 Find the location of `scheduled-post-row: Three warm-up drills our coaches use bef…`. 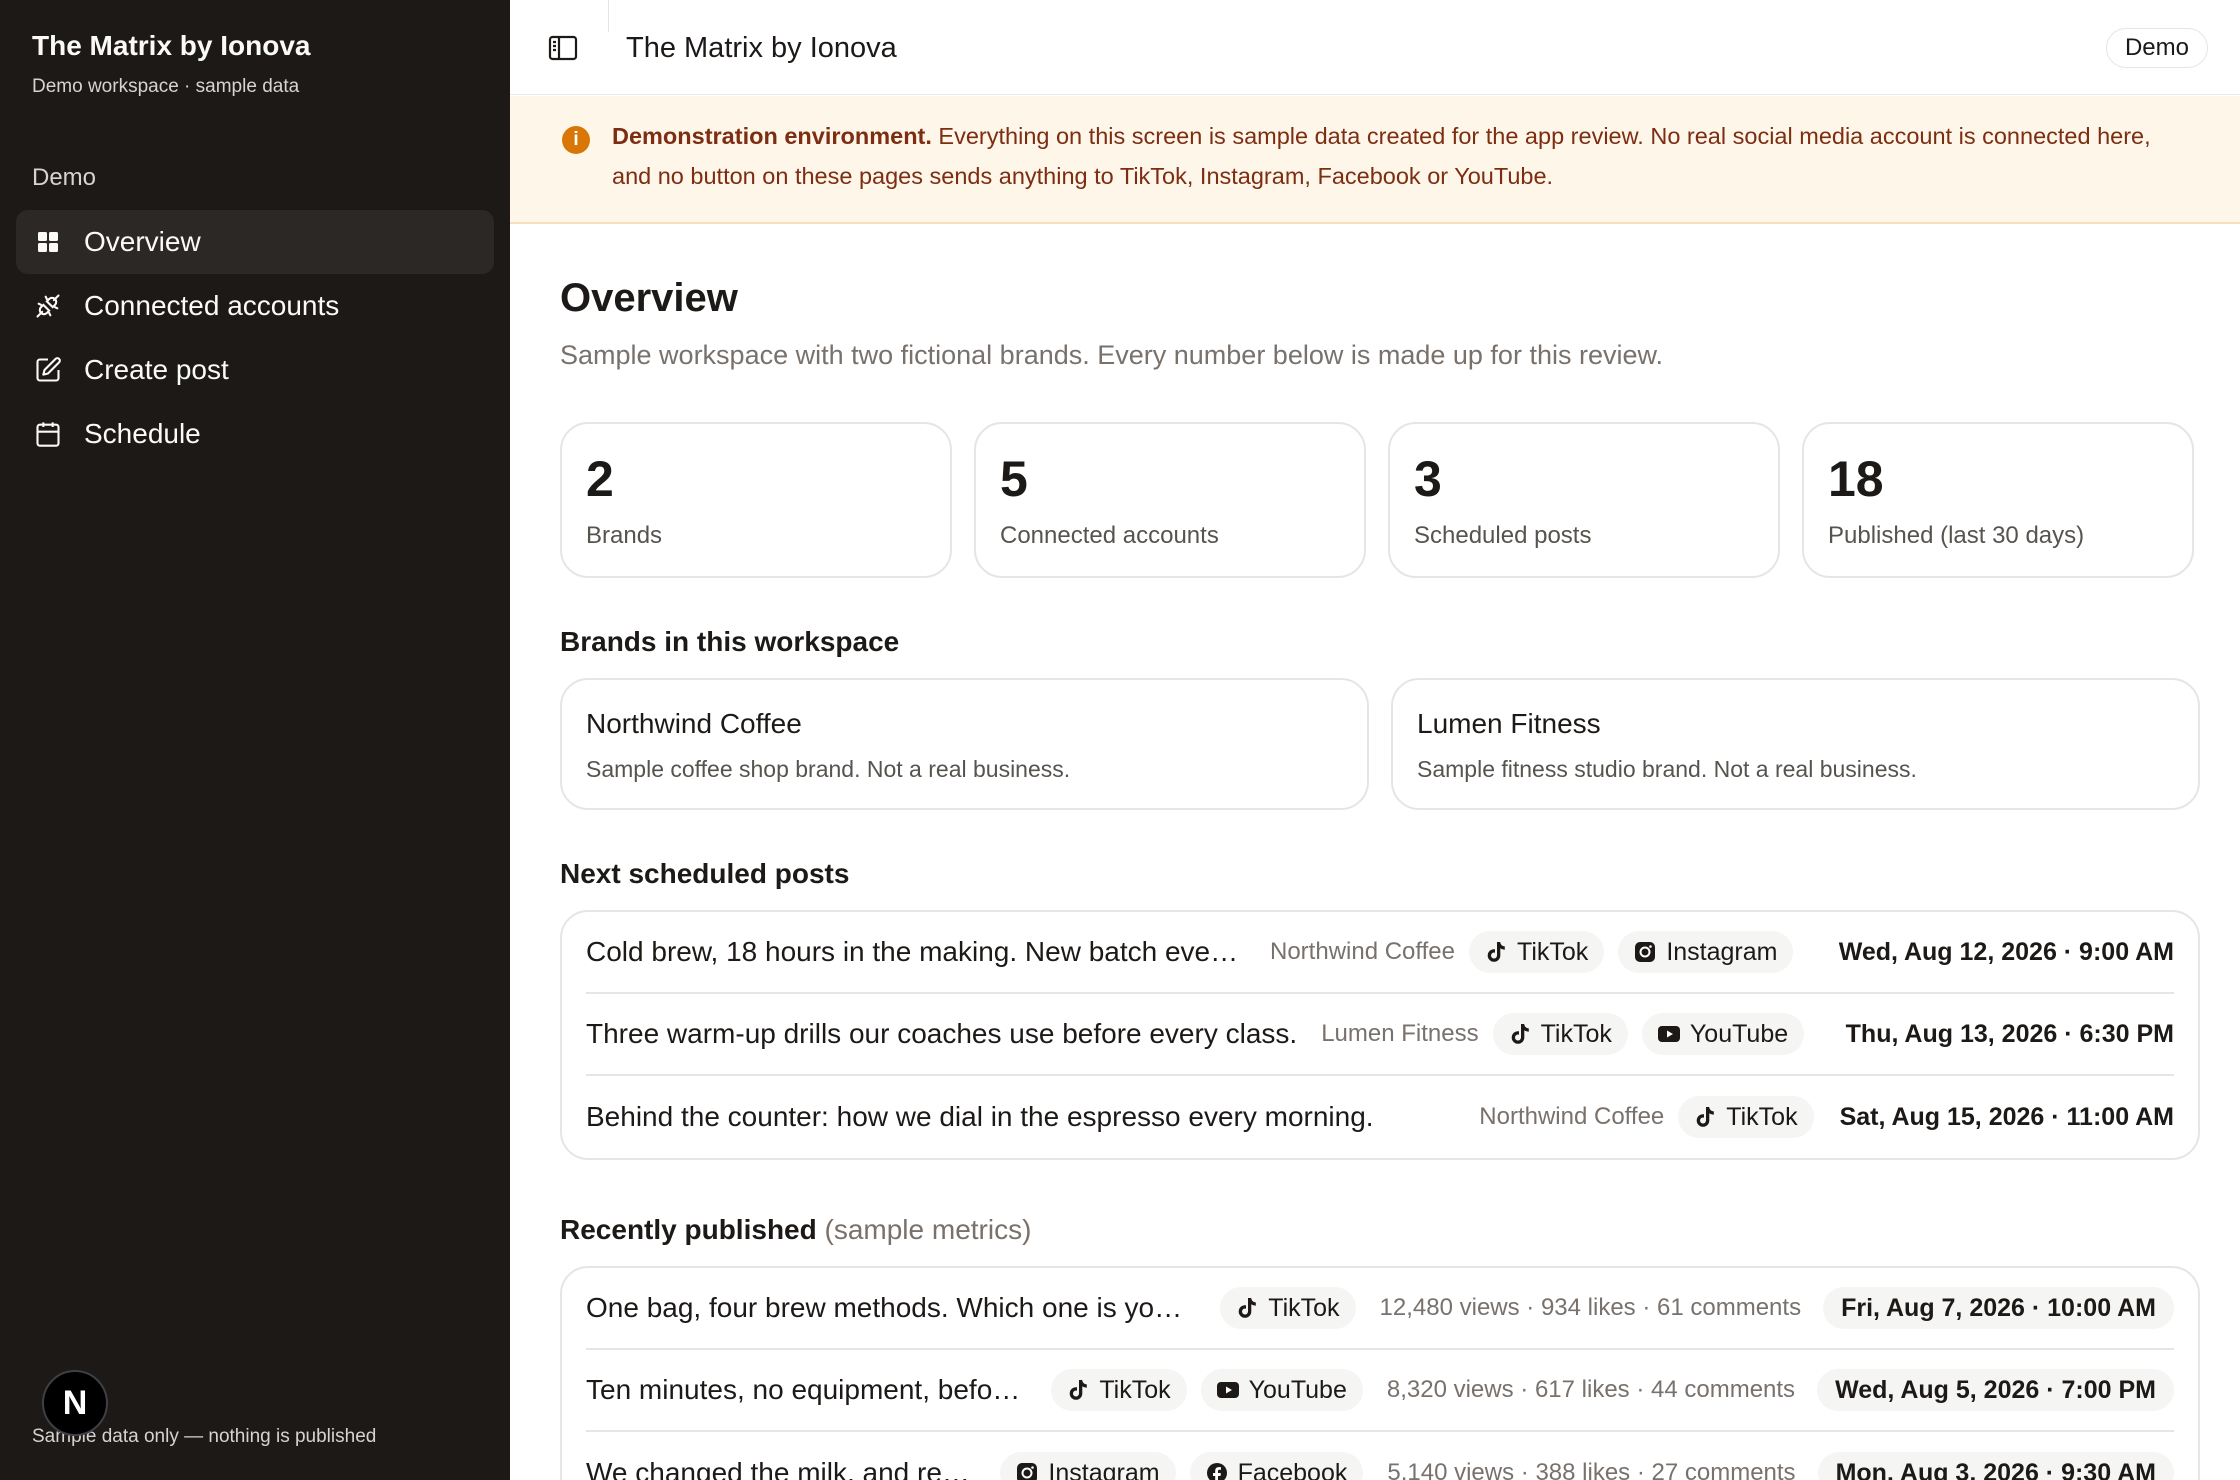

scheduled-post-row: Three warm-up drills our coaches use bef… is located at coordinates (1380, 1035).